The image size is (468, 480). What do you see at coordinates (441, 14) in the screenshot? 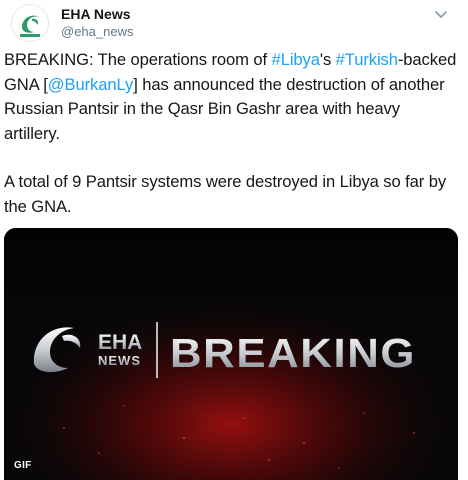
I see `chevron-down-icon` at bounding box center [441, 14].